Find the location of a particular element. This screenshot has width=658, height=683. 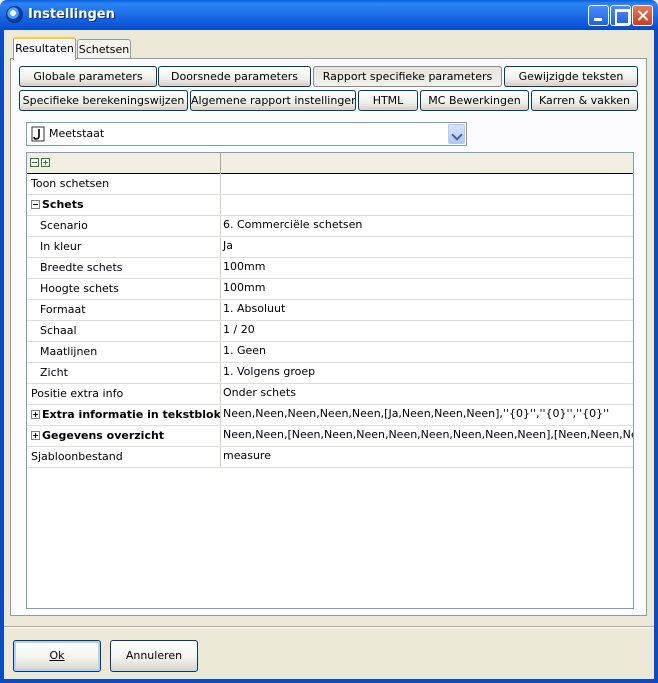

tab-globale-parameters: Globale parameters is located at coordinates (88, 76).